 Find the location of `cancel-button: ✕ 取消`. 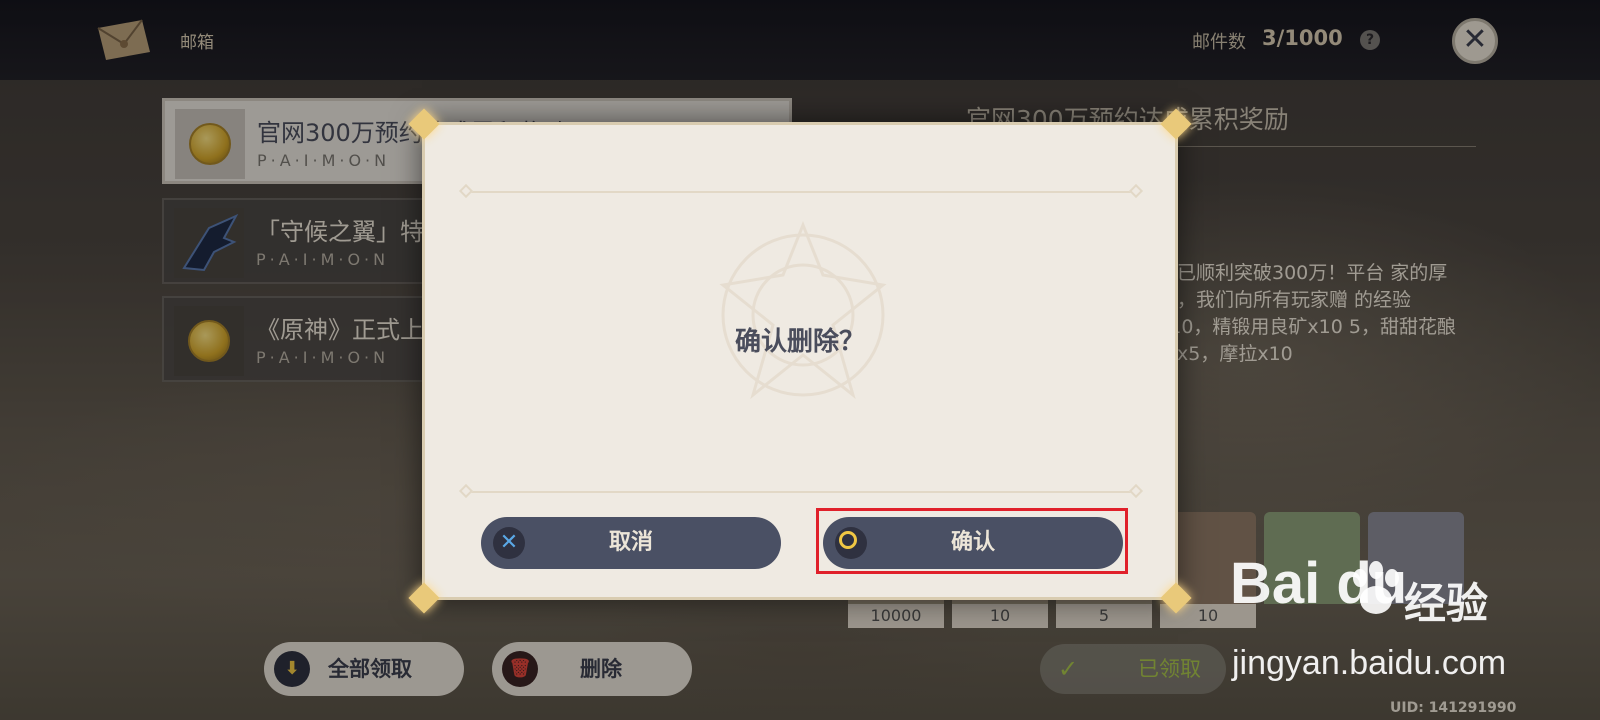

cancel-button: ✕ 取消 is located at coordinates (631, 543).